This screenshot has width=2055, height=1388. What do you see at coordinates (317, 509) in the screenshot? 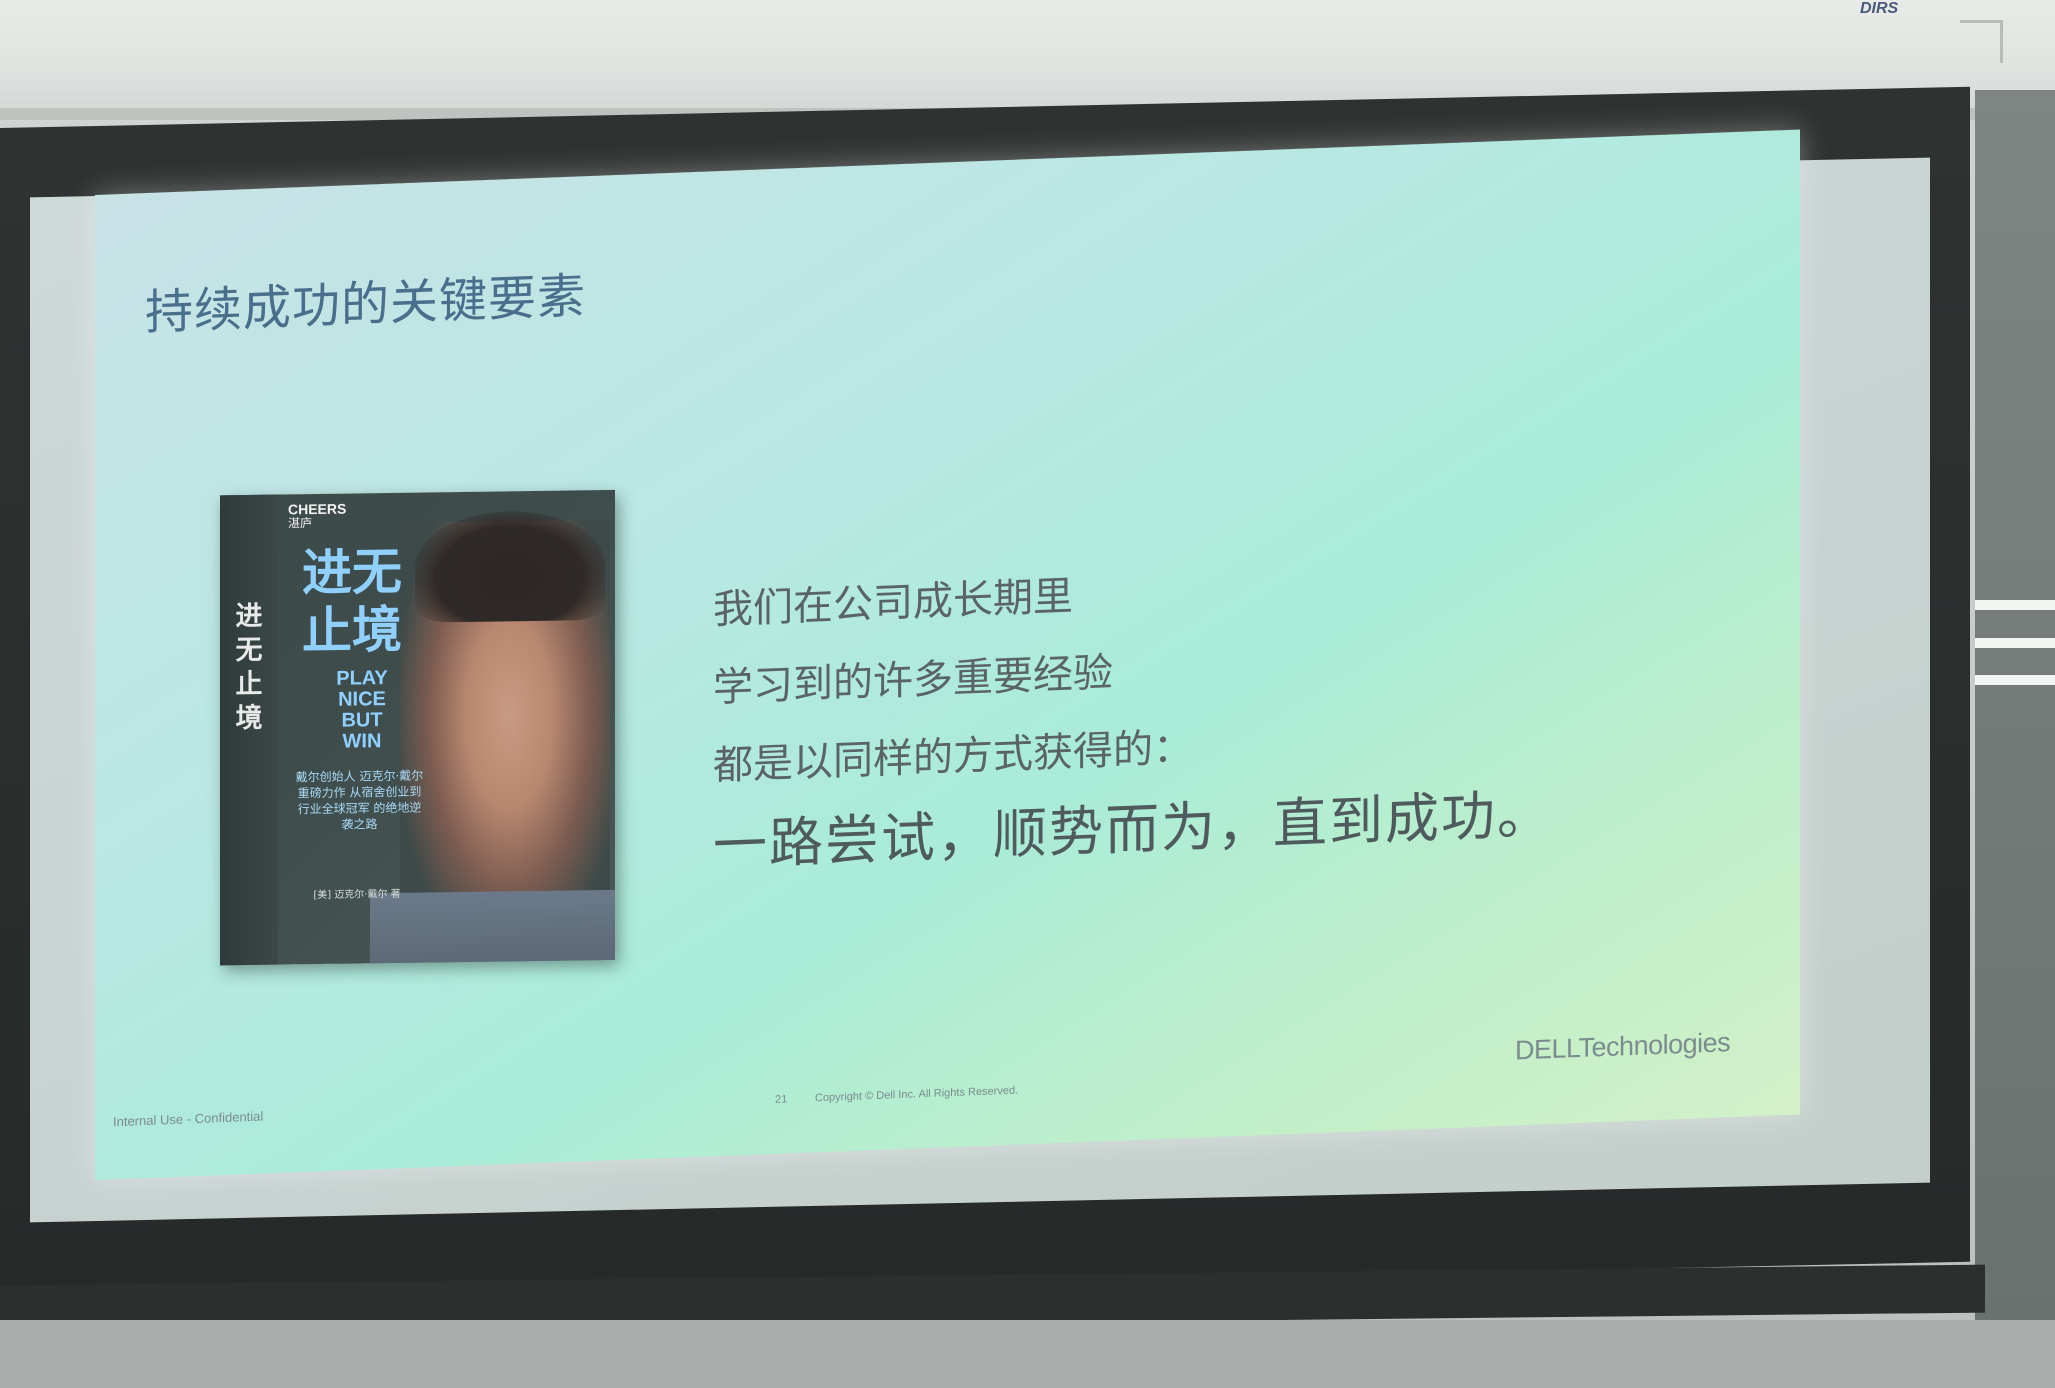
I see `publisher-name: CHEERS` at bounding box center [317, 509].